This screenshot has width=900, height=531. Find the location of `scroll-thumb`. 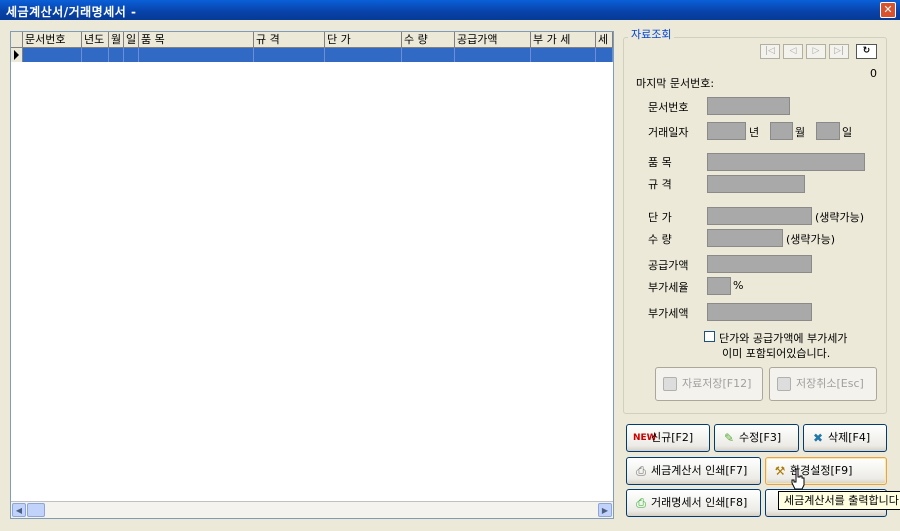

scroll-thumb is located at coordinates (36, 510).